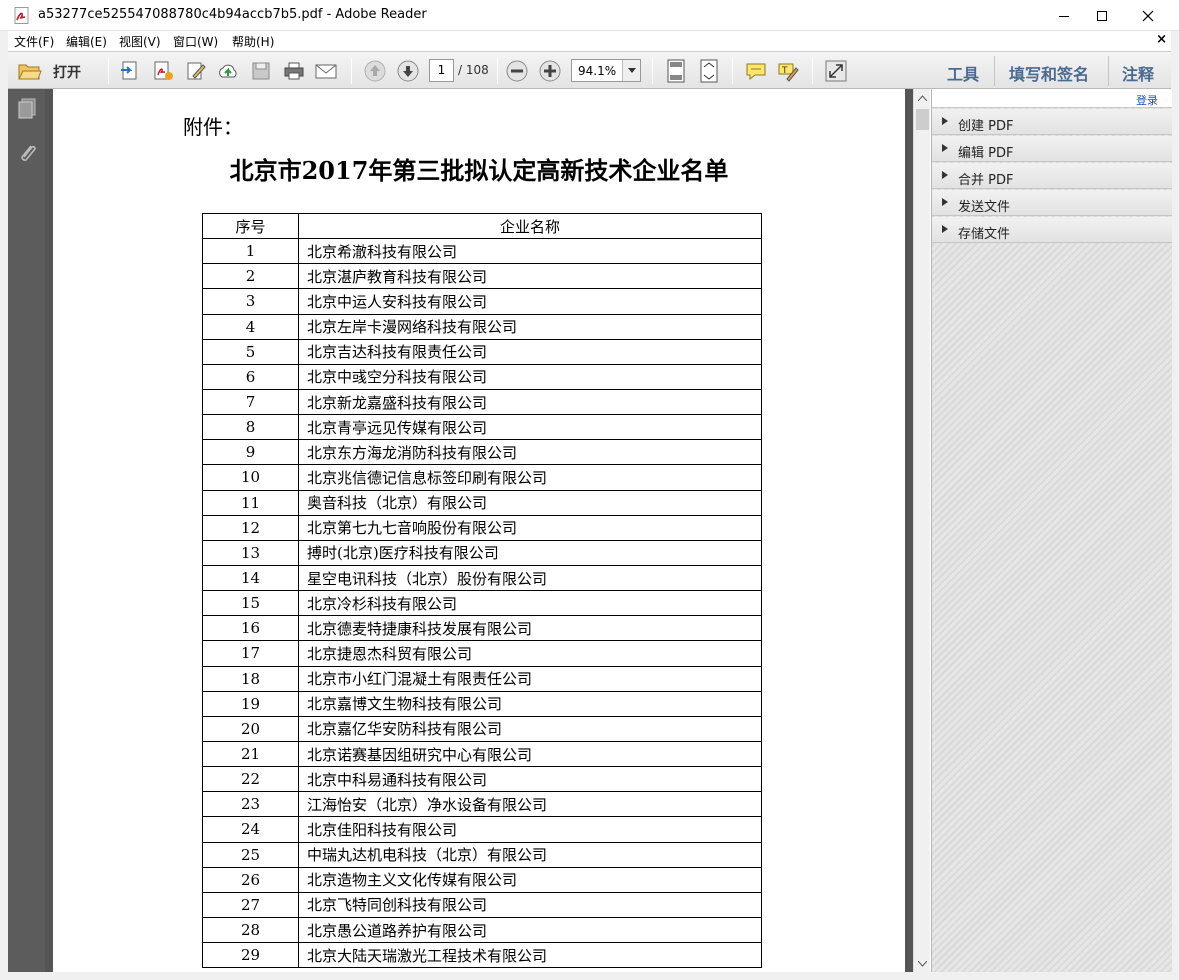 The height and width of the screenshot is (980, 1179). Describe the element at coordinates (482, 854) in the screenshot. I see `table-row: 25 中瑞丸达机电科技（北京）有限公司` at that location.